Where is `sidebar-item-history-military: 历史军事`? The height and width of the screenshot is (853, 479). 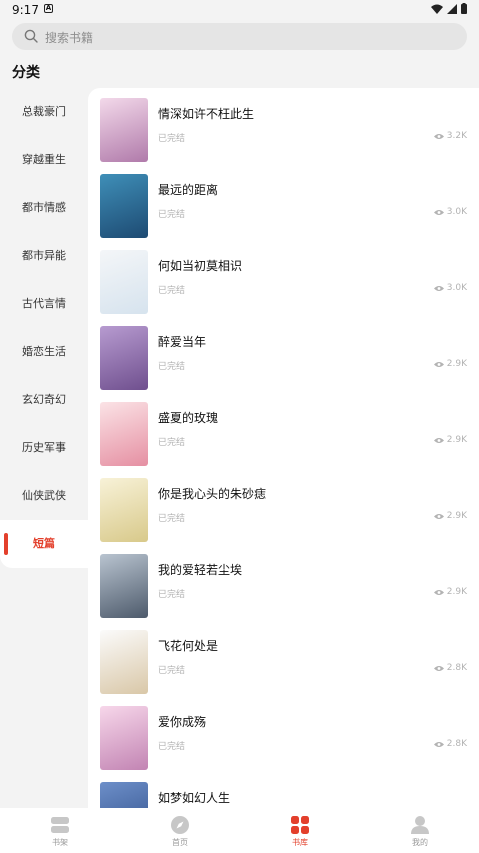
sidebar-item-history-military: 历史军事 is located at coordinates (44, 448).